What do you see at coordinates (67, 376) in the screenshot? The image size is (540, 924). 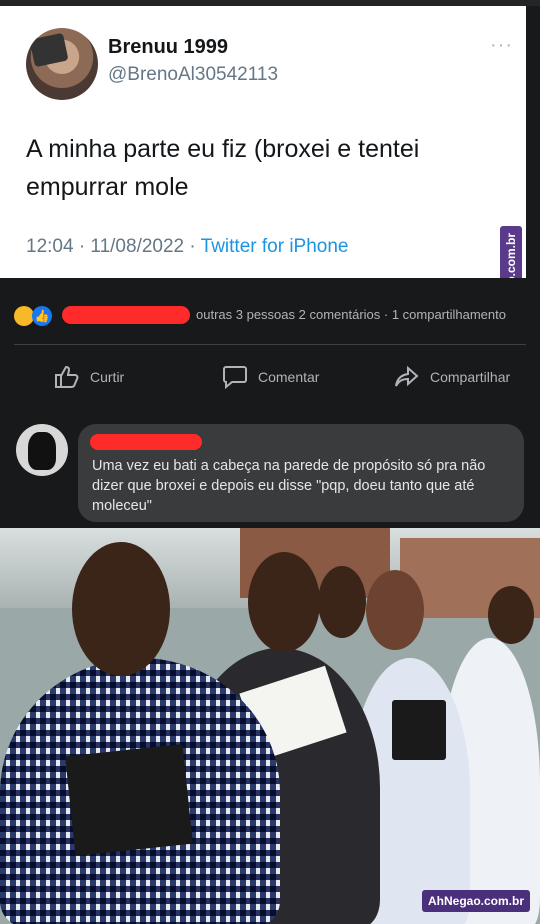 I see `thumbs-up-icon` at bounding box center [67, 376].